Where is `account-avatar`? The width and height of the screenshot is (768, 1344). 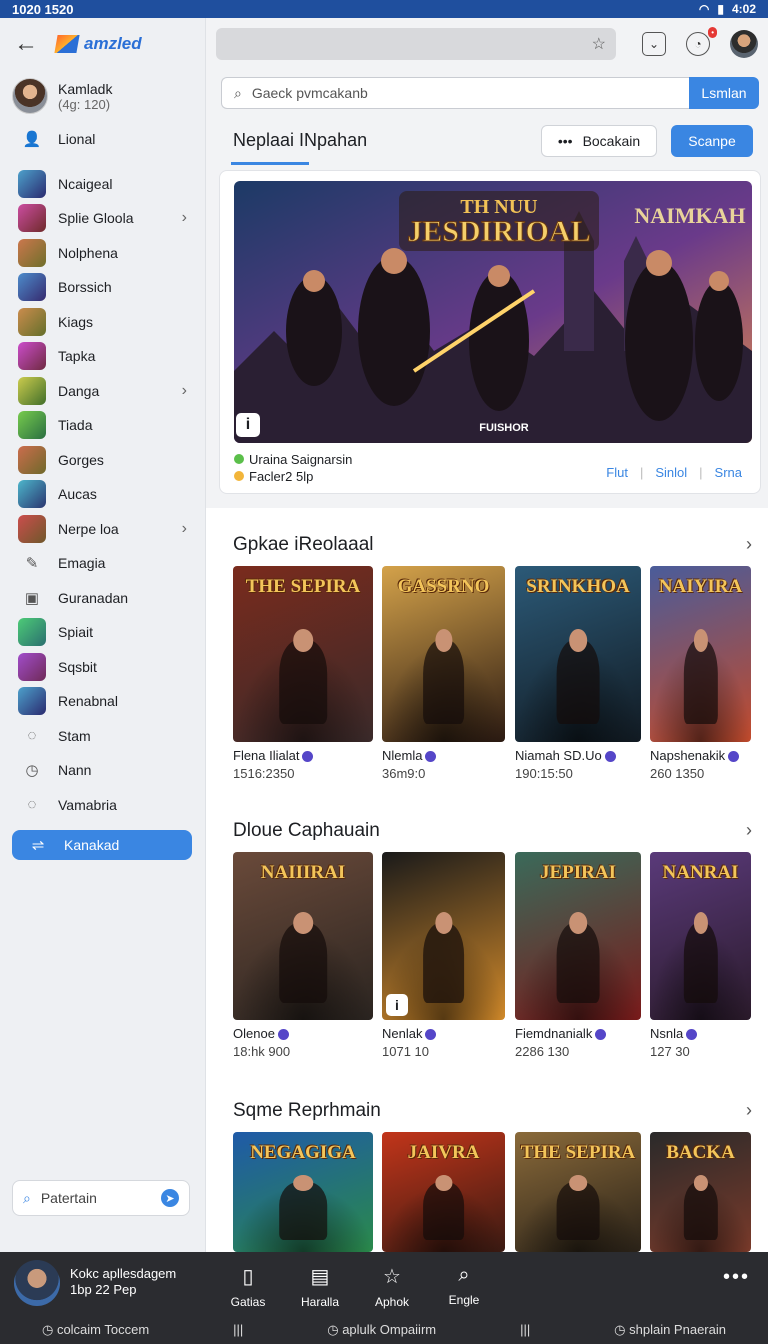
account-avatar is located at coordinates (744, 44).